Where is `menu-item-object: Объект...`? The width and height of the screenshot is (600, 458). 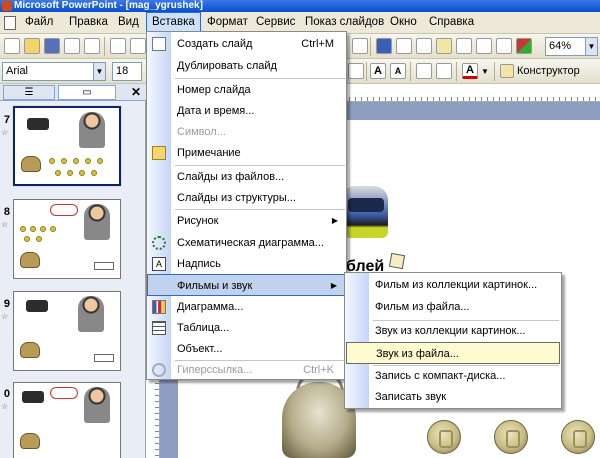
menu-item-object: Объект... is located at coordinates (246, 349).